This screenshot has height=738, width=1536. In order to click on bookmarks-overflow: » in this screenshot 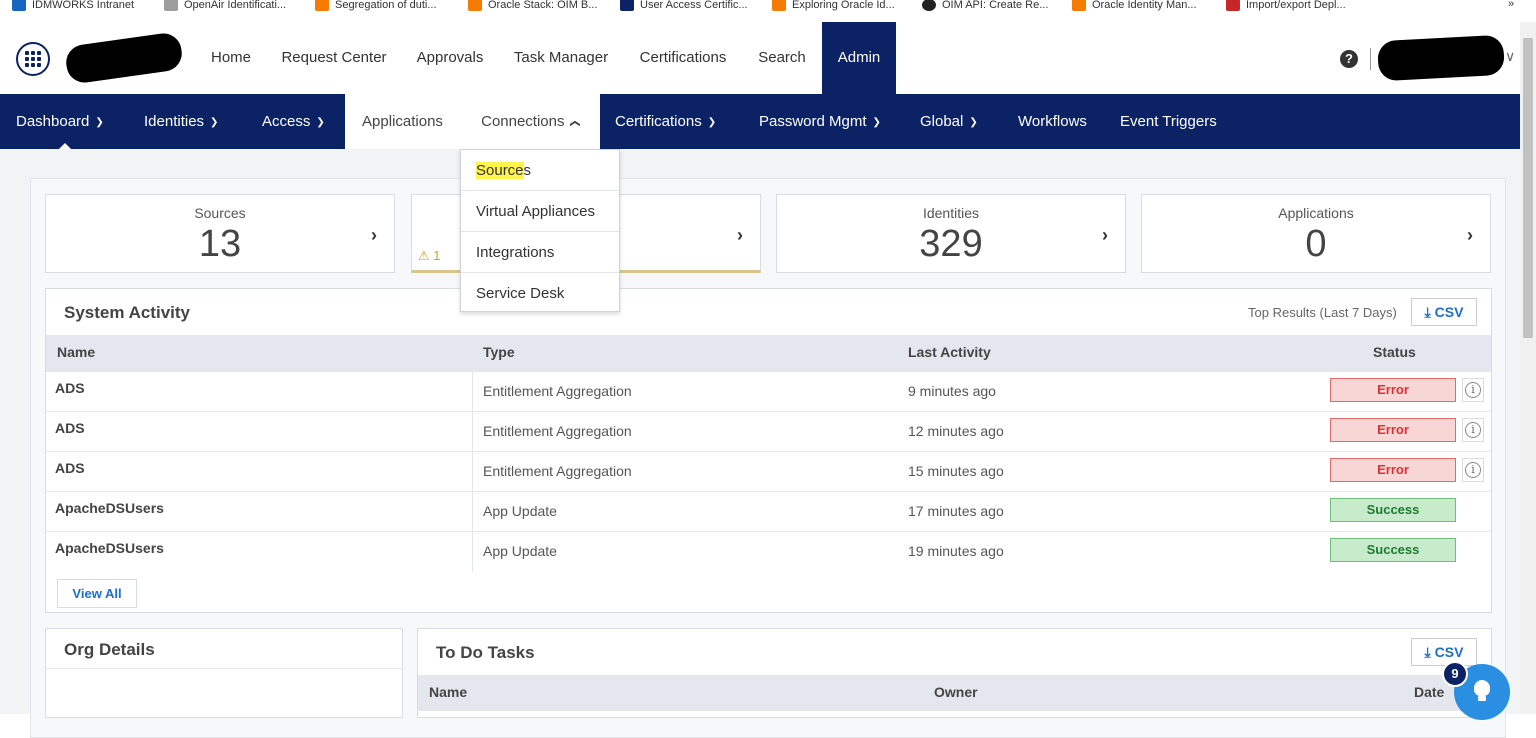, I will do `click(1511, 5)`.